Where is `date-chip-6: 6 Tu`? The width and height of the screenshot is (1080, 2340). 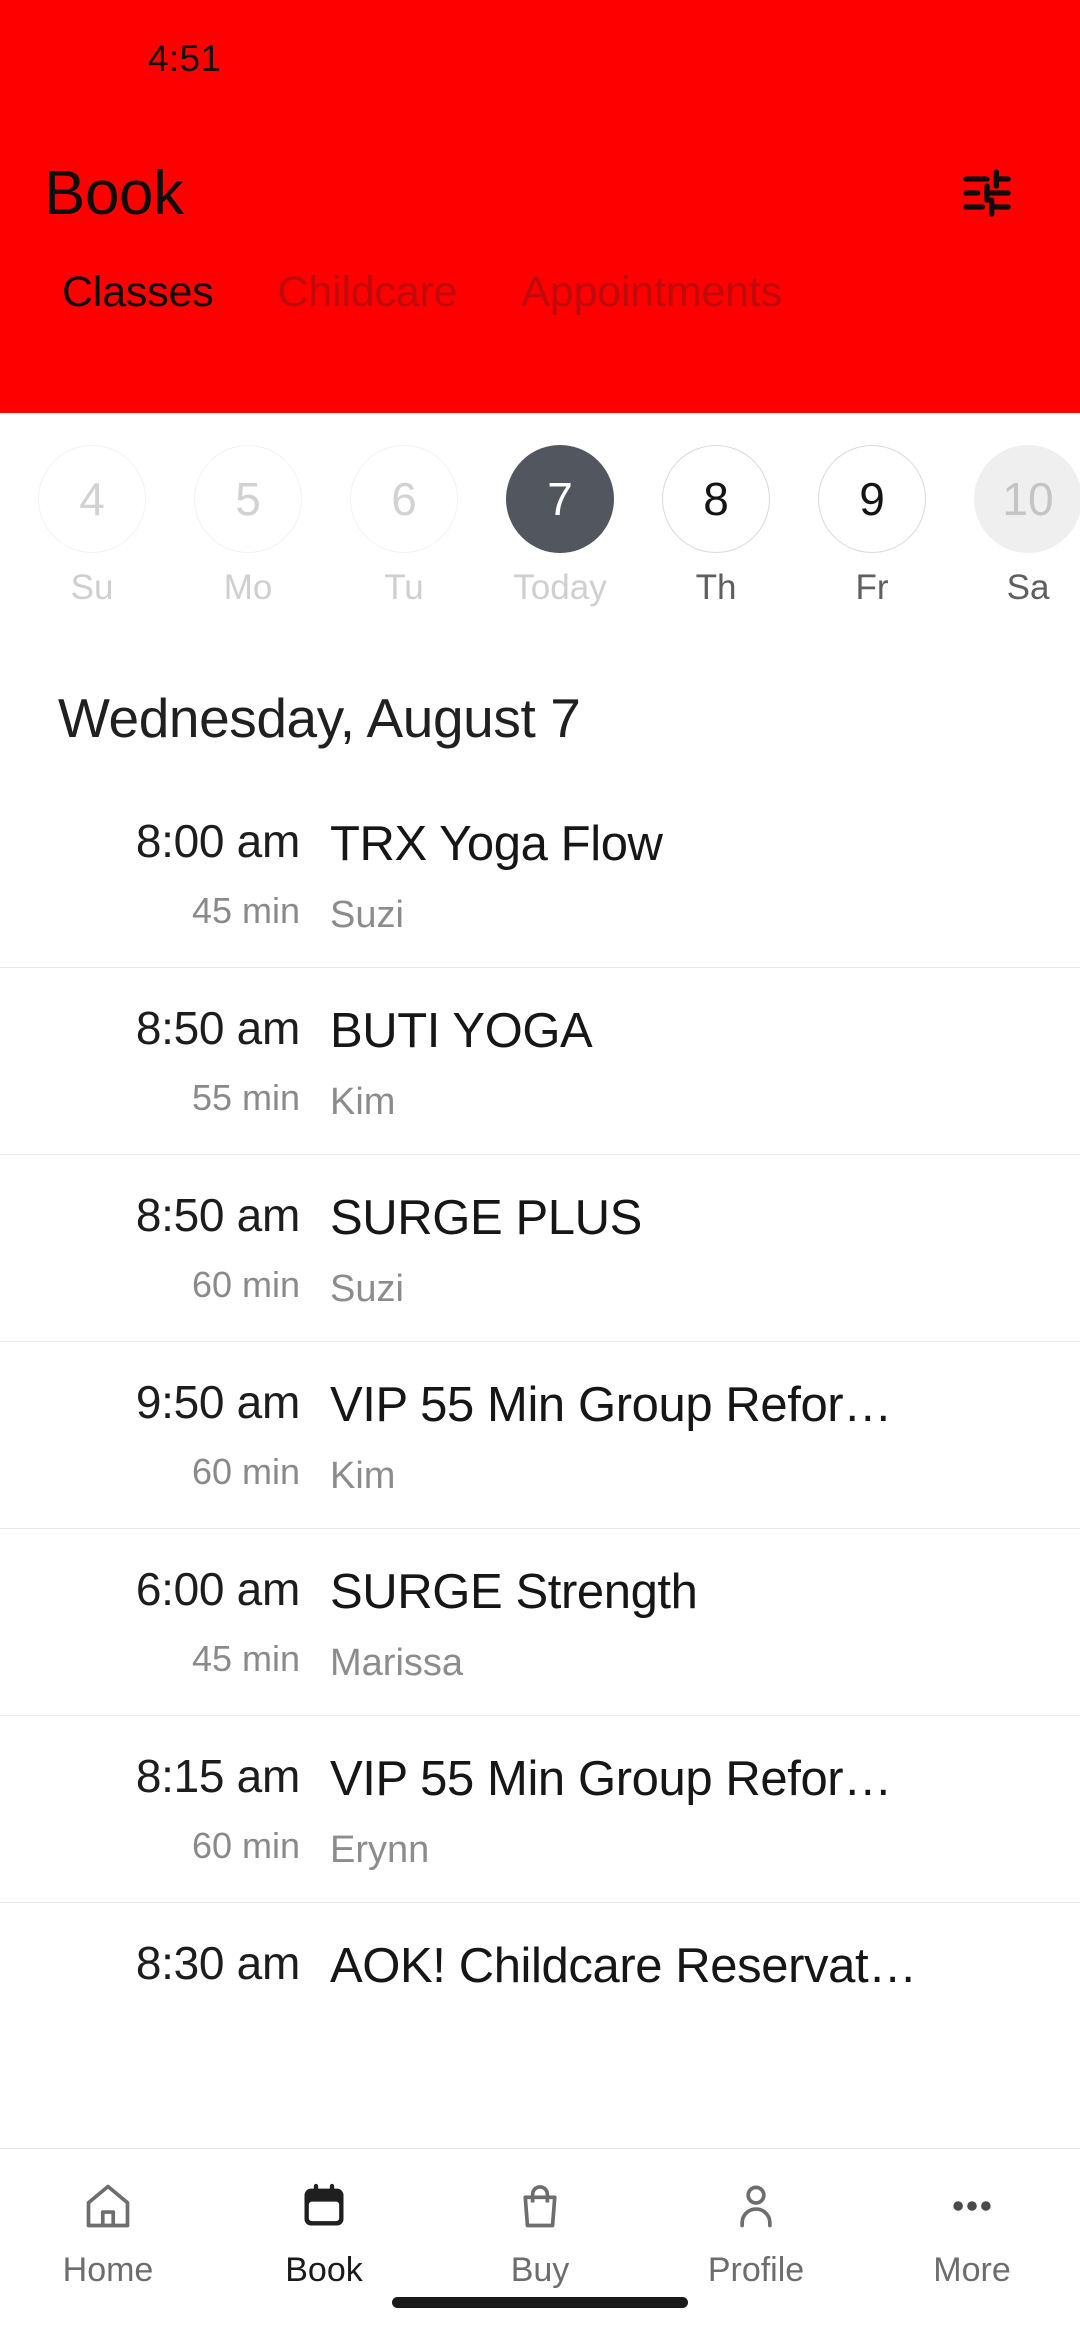
date-chip-6: 6 Tu is located at coordinates (404, 526).